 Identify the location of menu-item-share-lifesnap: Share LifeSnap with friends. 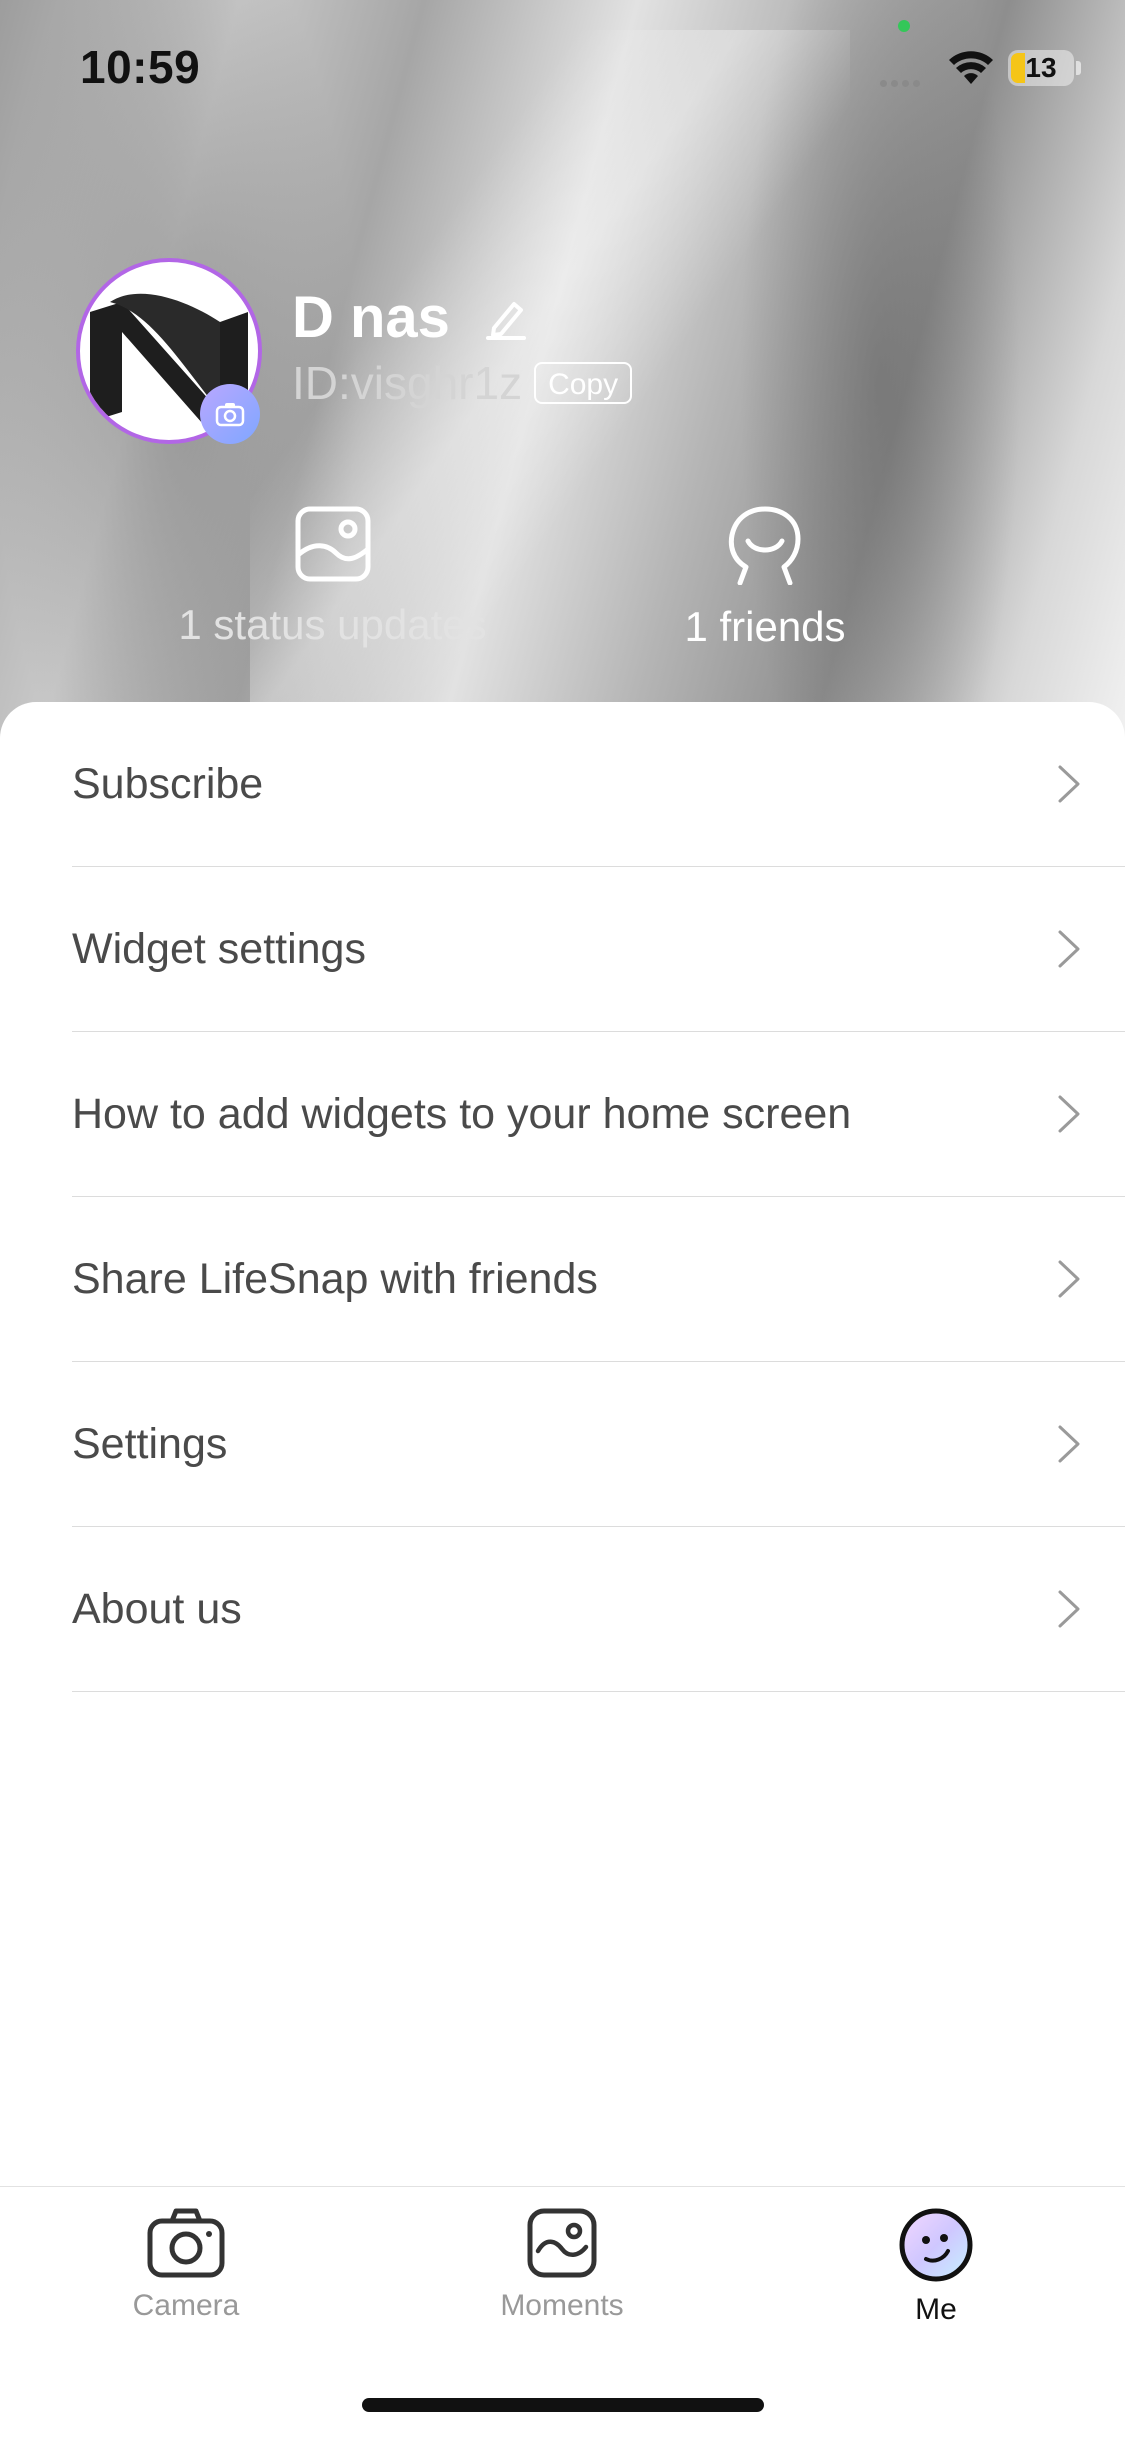
(598, 1279).